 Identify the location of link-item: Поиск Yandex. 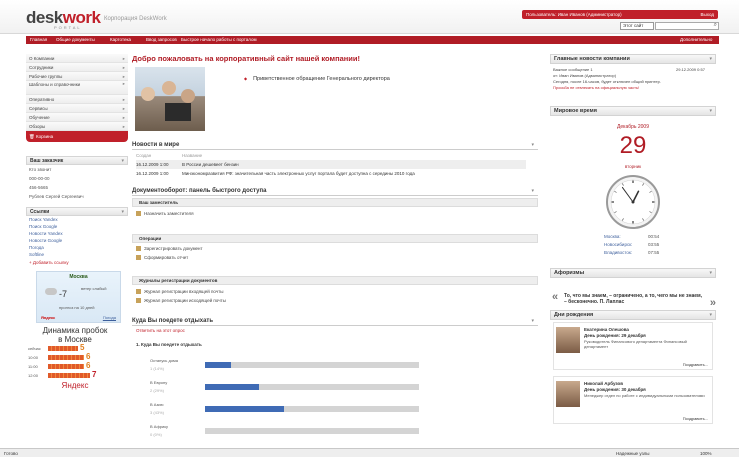
(77, 219).